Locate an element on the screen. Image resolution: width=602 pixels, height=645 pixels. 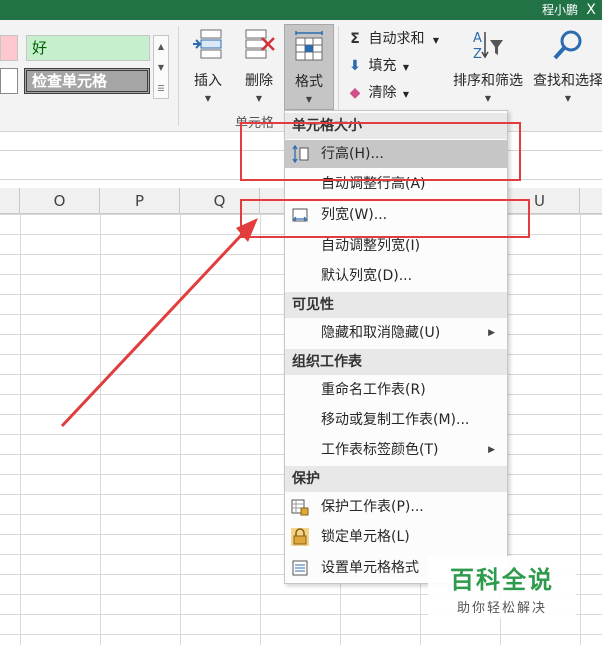
insert-label: 插入 is located at coordinates (208, 81).